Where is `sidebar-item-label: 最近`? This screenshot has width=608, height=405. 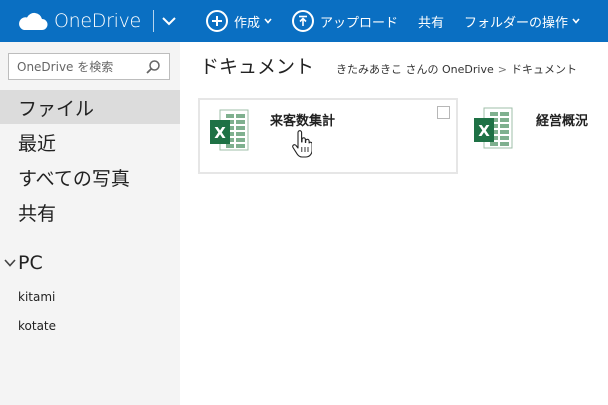 sidebar-item-label: 最近 is located at coordinates (37, 143).